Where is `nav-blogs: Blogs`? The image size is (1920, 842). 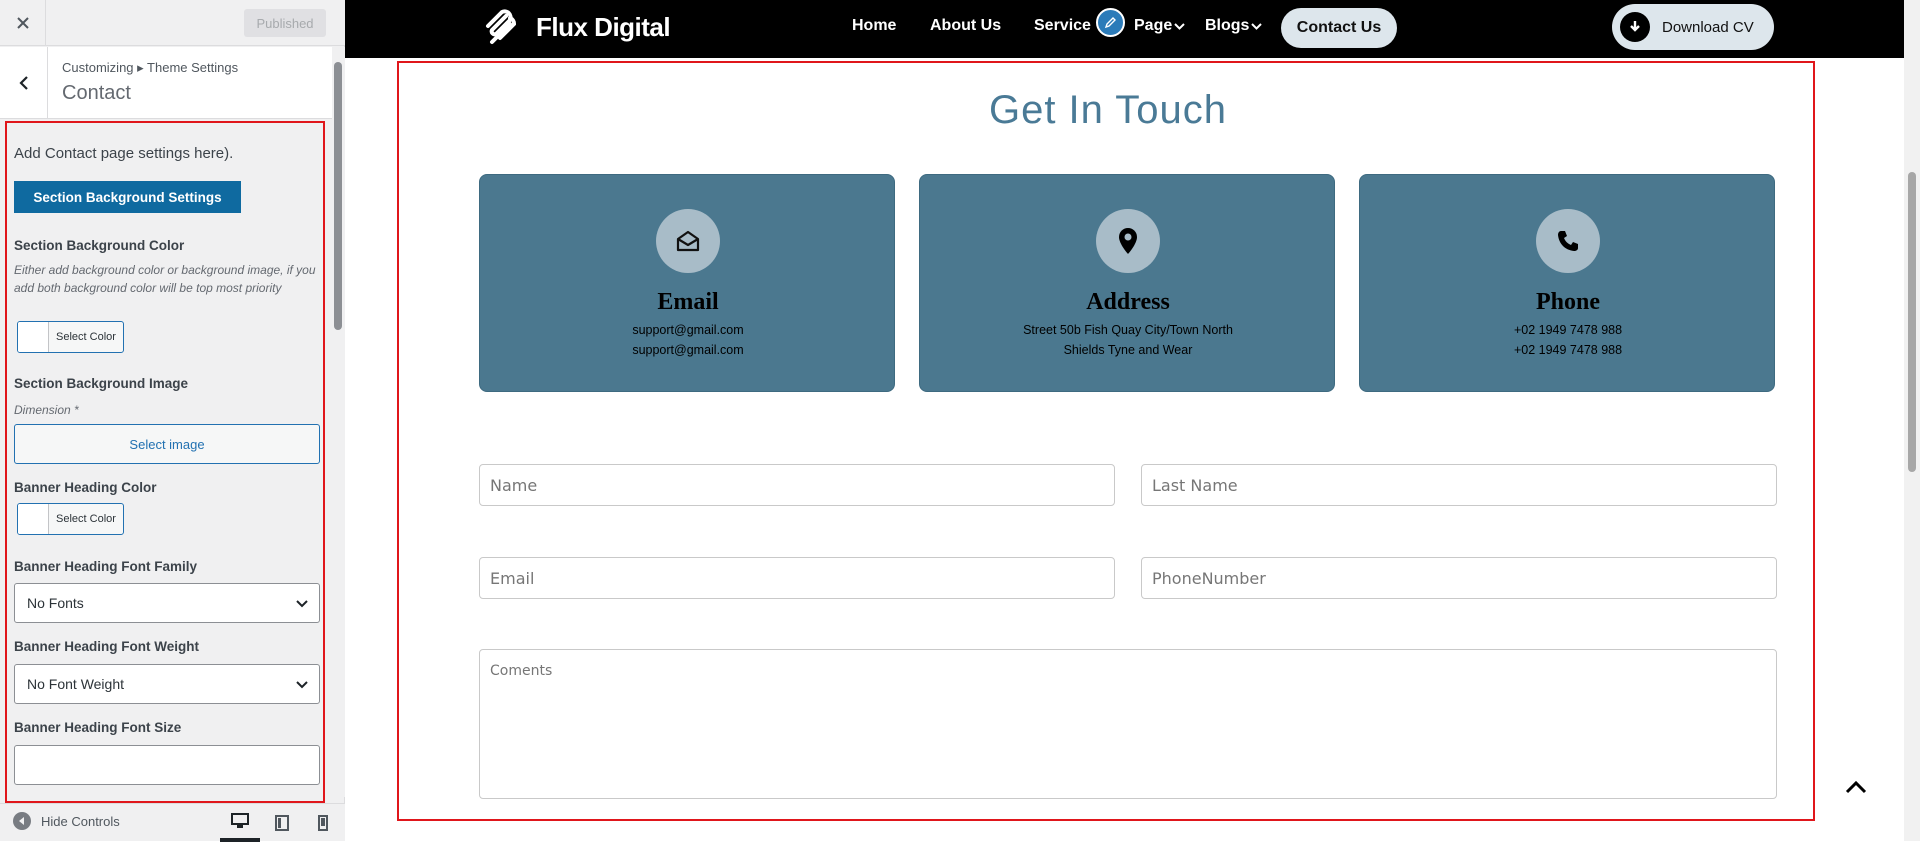
nav-blogs: Blogs is located at coordinates (1234, 26).